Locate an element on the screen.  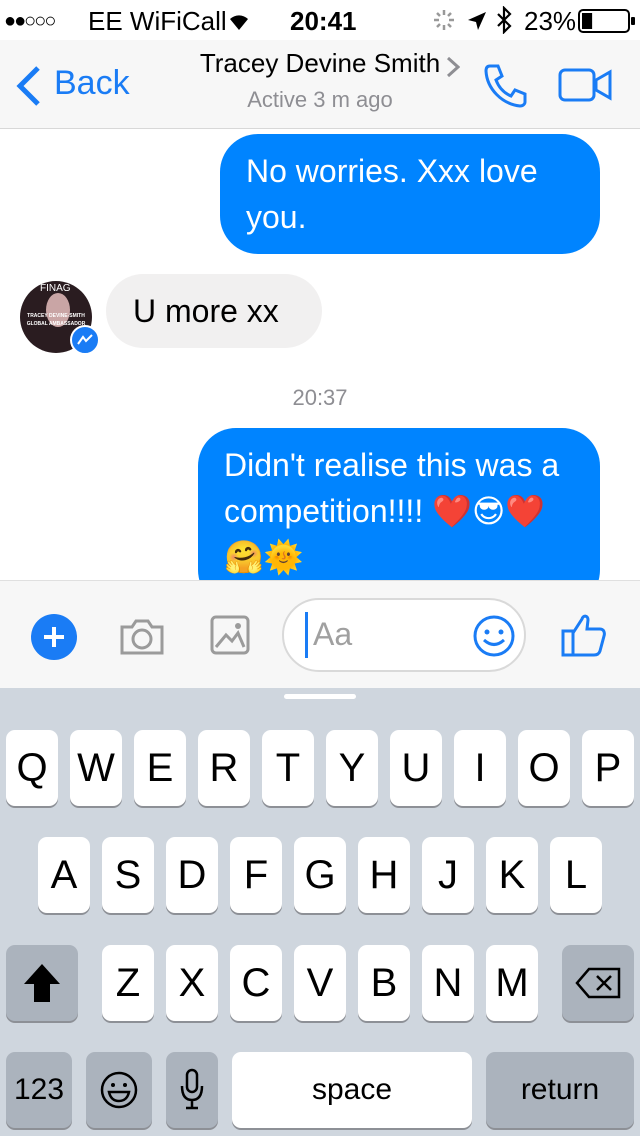
key-o: O is located at coordinates (544, 768).